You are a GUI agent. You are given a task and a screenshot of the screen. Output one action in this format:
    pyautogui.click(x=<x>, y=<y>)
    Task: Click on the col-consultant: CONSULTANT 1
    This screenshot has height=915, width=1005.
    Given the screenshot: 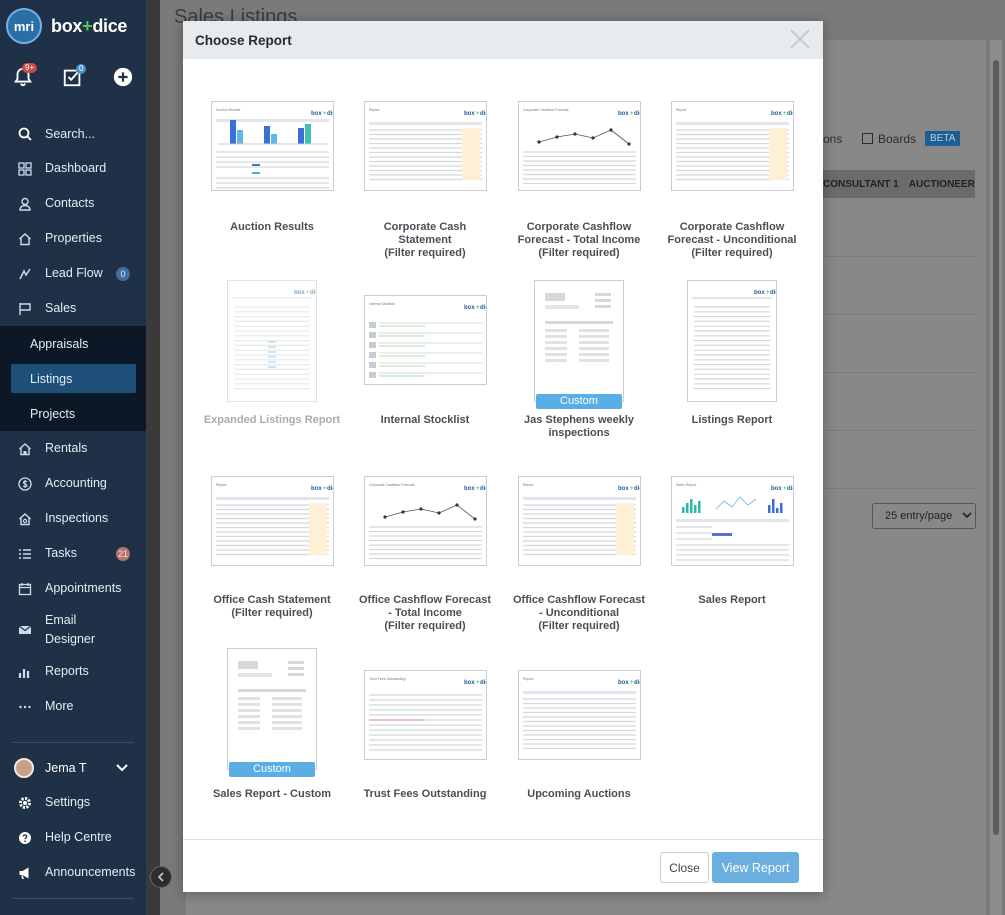 What is the action you would take?
    pyautogui.click(x=861, y=184)
    